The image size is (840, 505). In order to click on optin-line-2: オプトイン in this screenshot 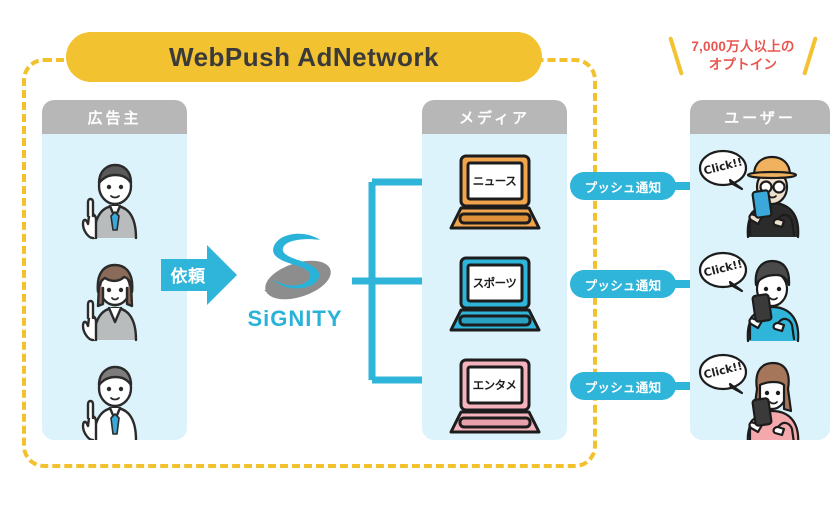, I will do `click(743, 64)`.